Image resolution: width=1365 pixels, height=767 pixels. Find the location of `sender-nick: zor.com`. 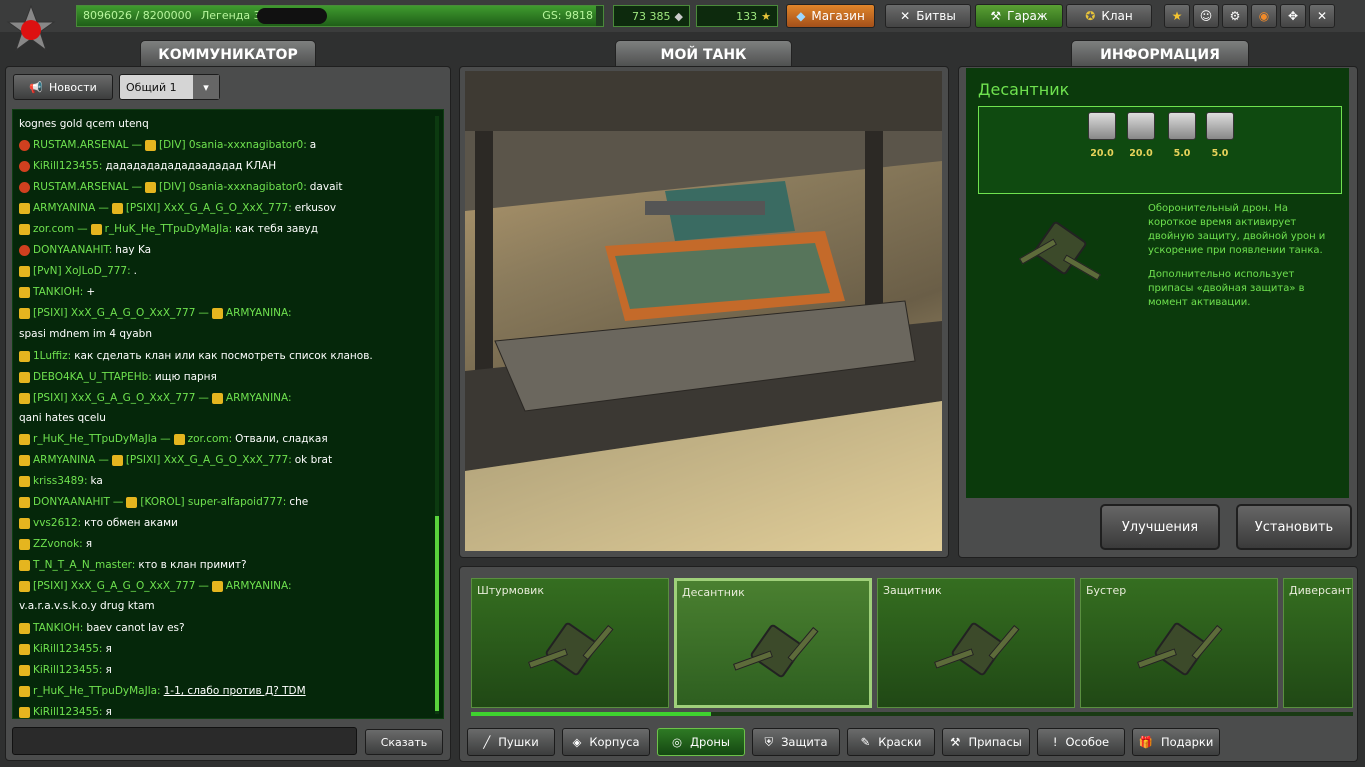

sender-nick: zor.com is located at coordinates (53, 229).